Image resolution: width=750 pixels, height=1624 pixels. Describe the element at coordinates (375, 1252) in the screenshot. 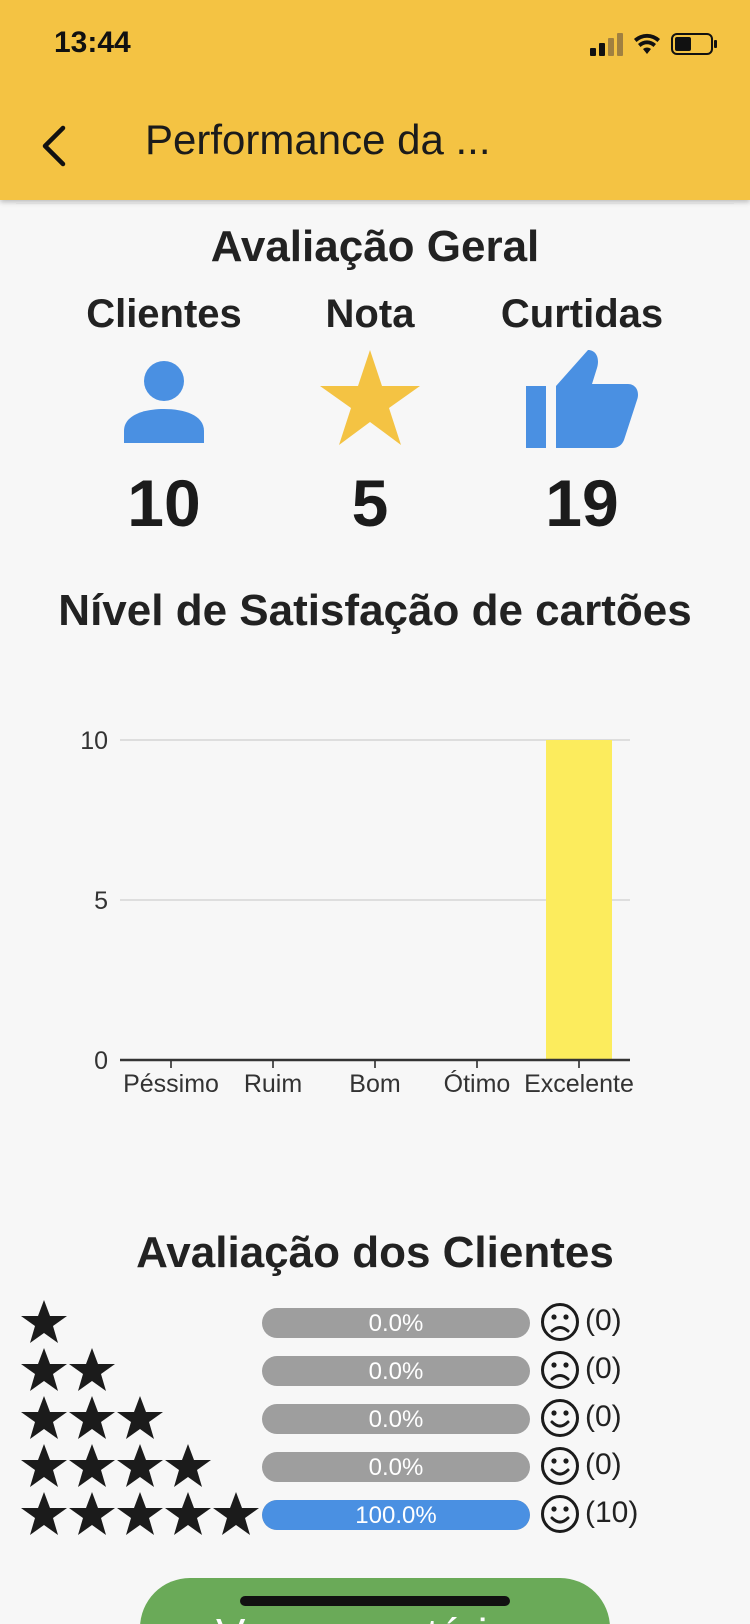

I see `client-ratings-title: Avaliação dos Clientes` at that location.